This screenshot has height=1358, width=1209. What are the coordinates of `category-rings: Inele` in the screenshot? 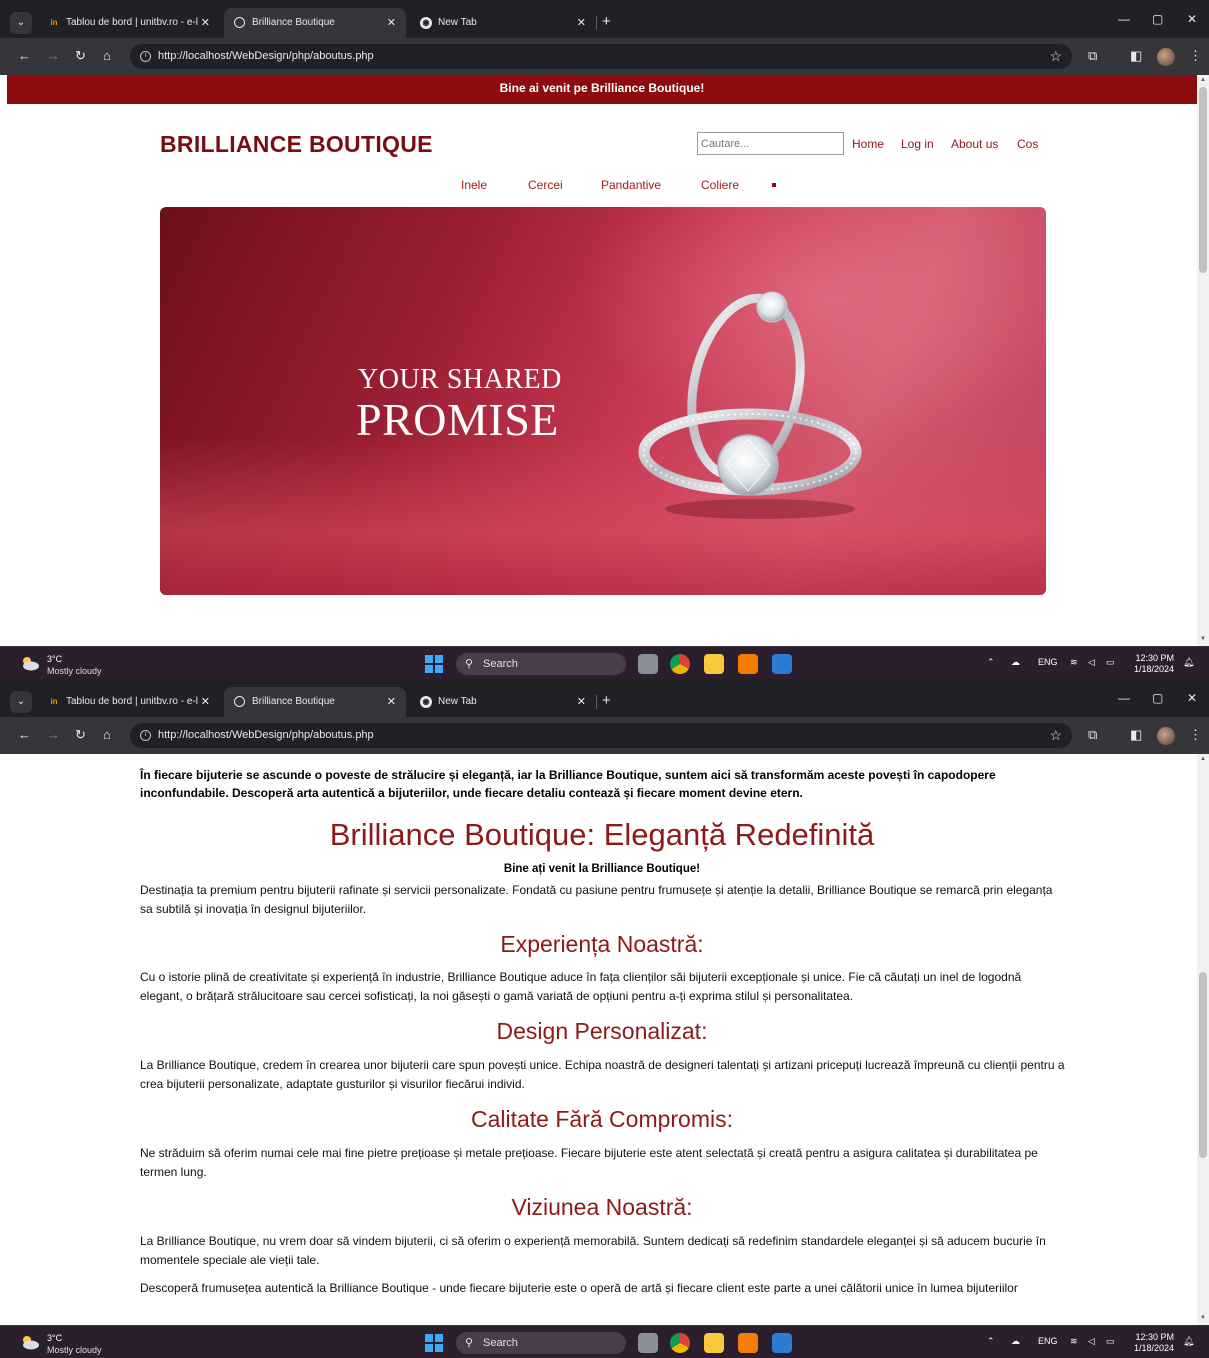 It's located at (474, 185).